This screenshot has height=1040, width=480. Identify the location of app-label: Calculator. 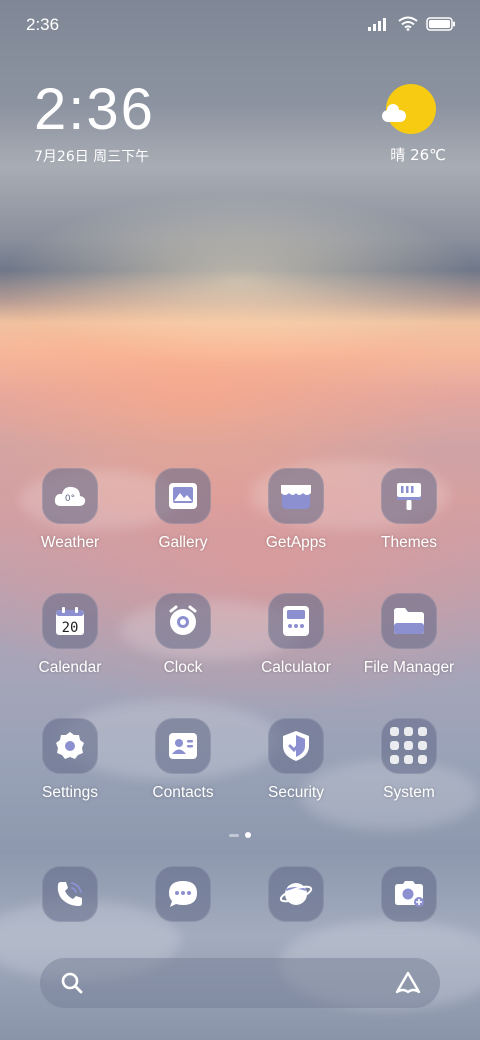
(296, 667).